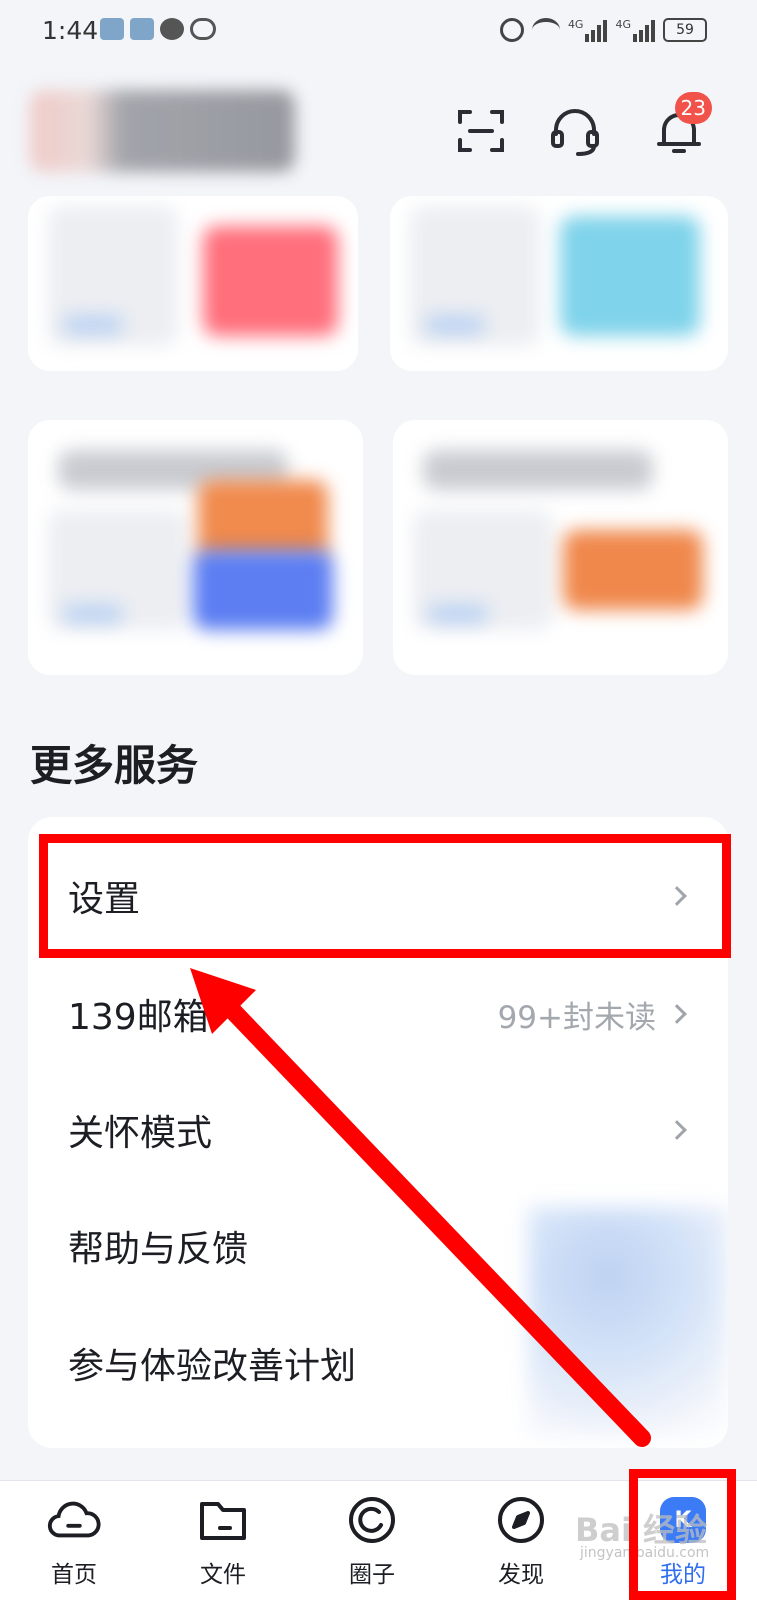  What do you see at coordinates (70, 30) in the screenshot?
I see `status-time: 1:44` at bounding box center [70, 30].